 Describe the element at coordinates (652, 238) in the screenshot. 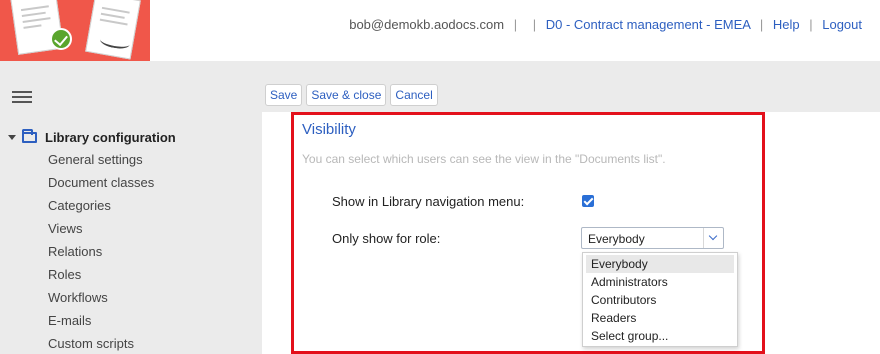

I see `role-select: Everybody` at that location.